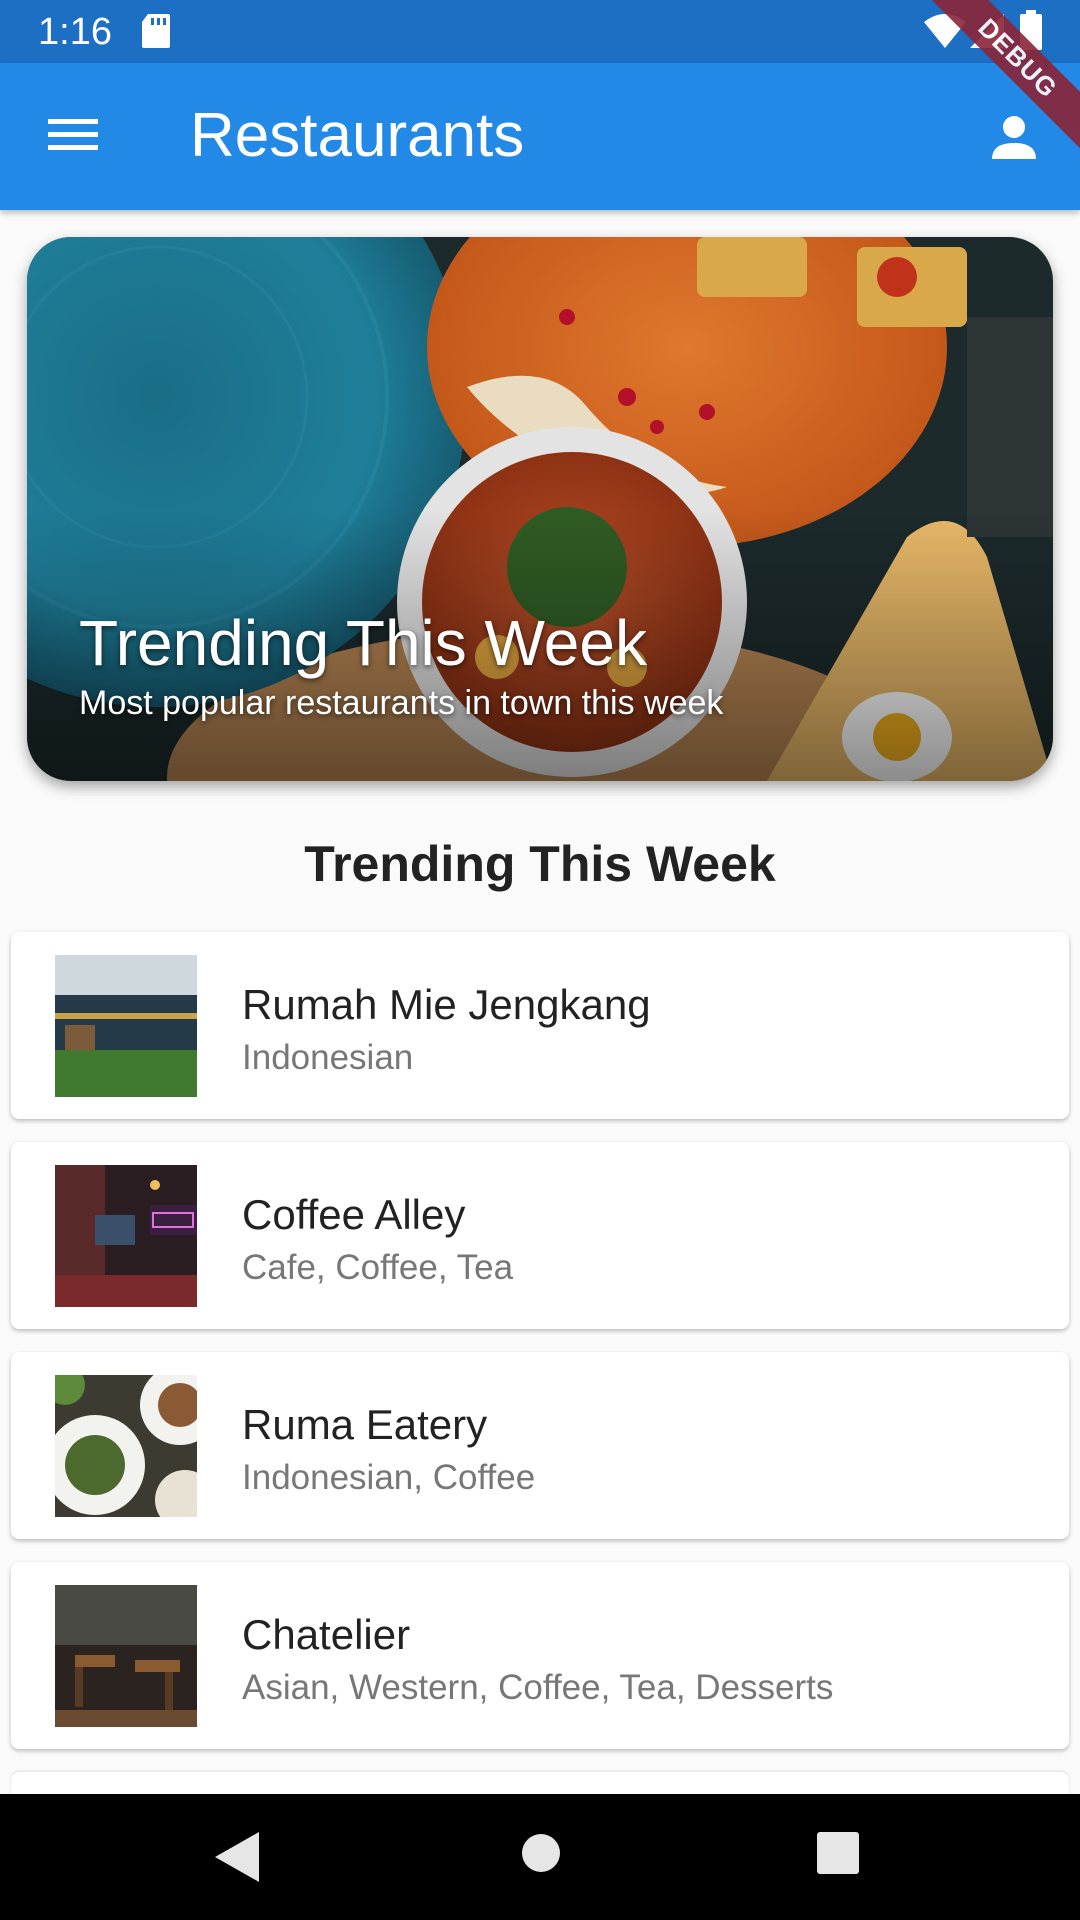 The width and height of the screenshot is (1080, 1920). What do you see at coordinates (538, 1687) in the screenshot?
I see `restaurant-cuisine: Asian, Western, Coffee, Tea, Desserts` at bounding box center [538, 1687].